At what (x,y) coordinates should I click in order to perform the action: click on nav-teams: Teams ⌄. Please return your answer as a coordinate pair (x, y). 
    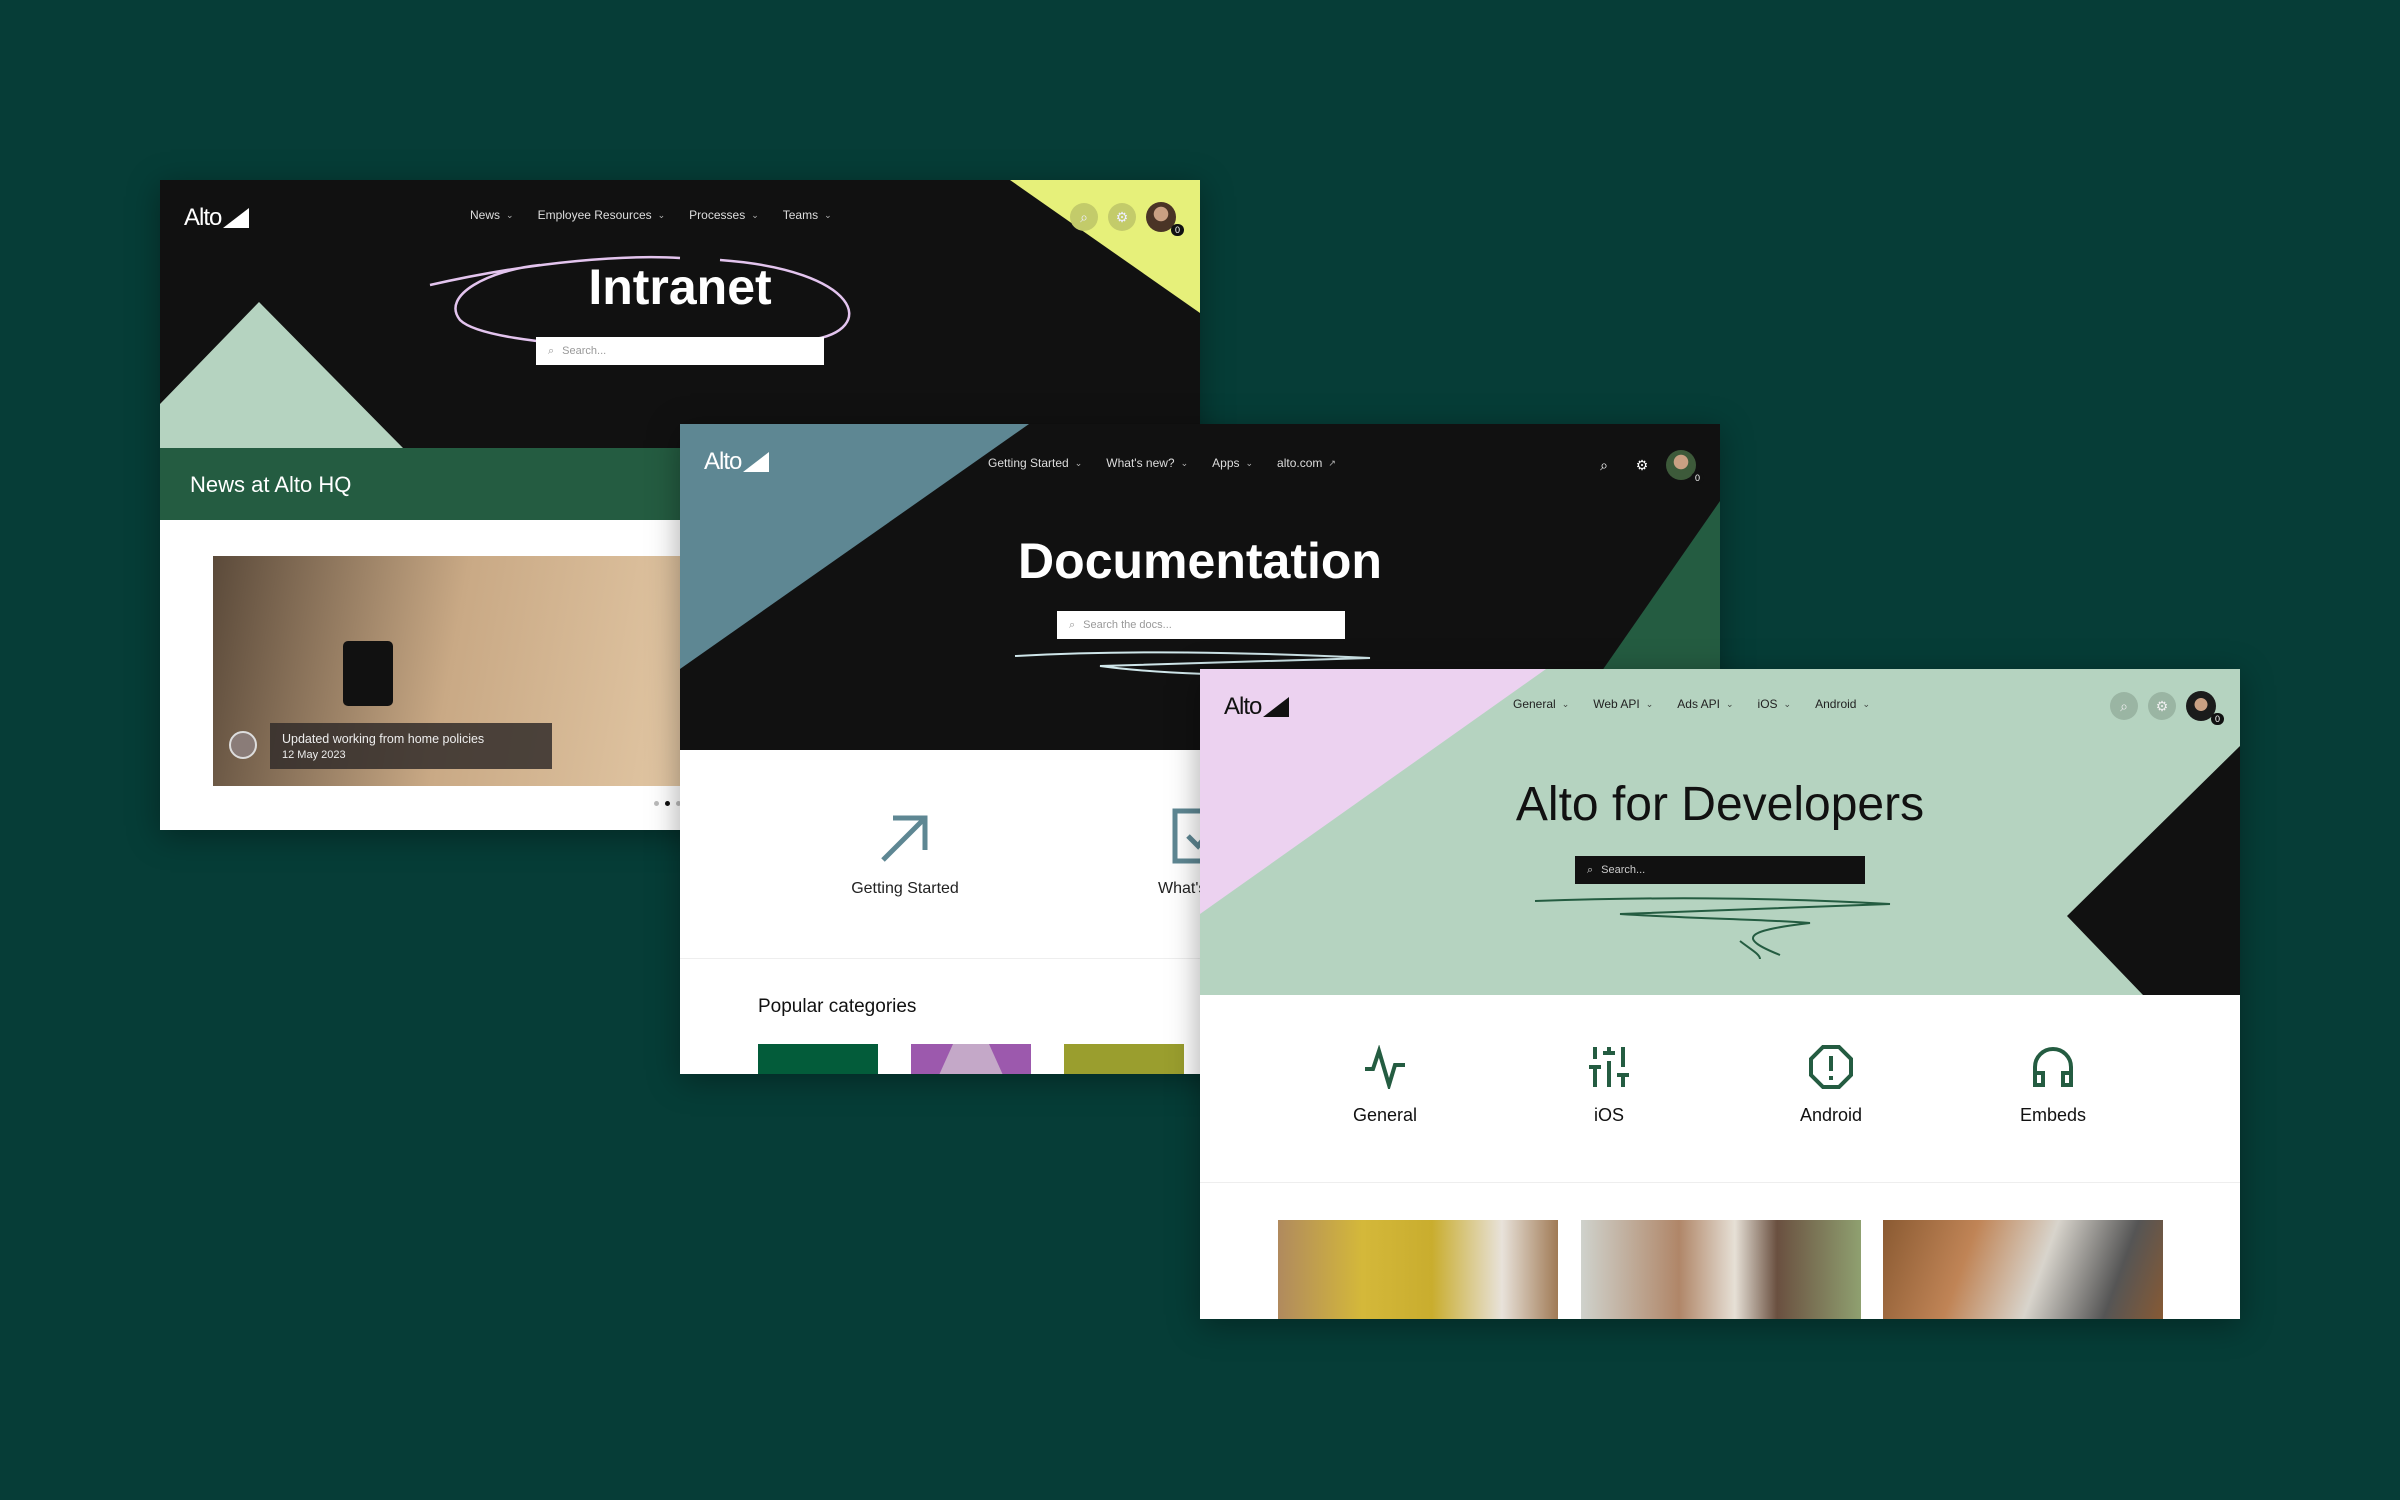
    Looking at the image, I should click on (807, 215).